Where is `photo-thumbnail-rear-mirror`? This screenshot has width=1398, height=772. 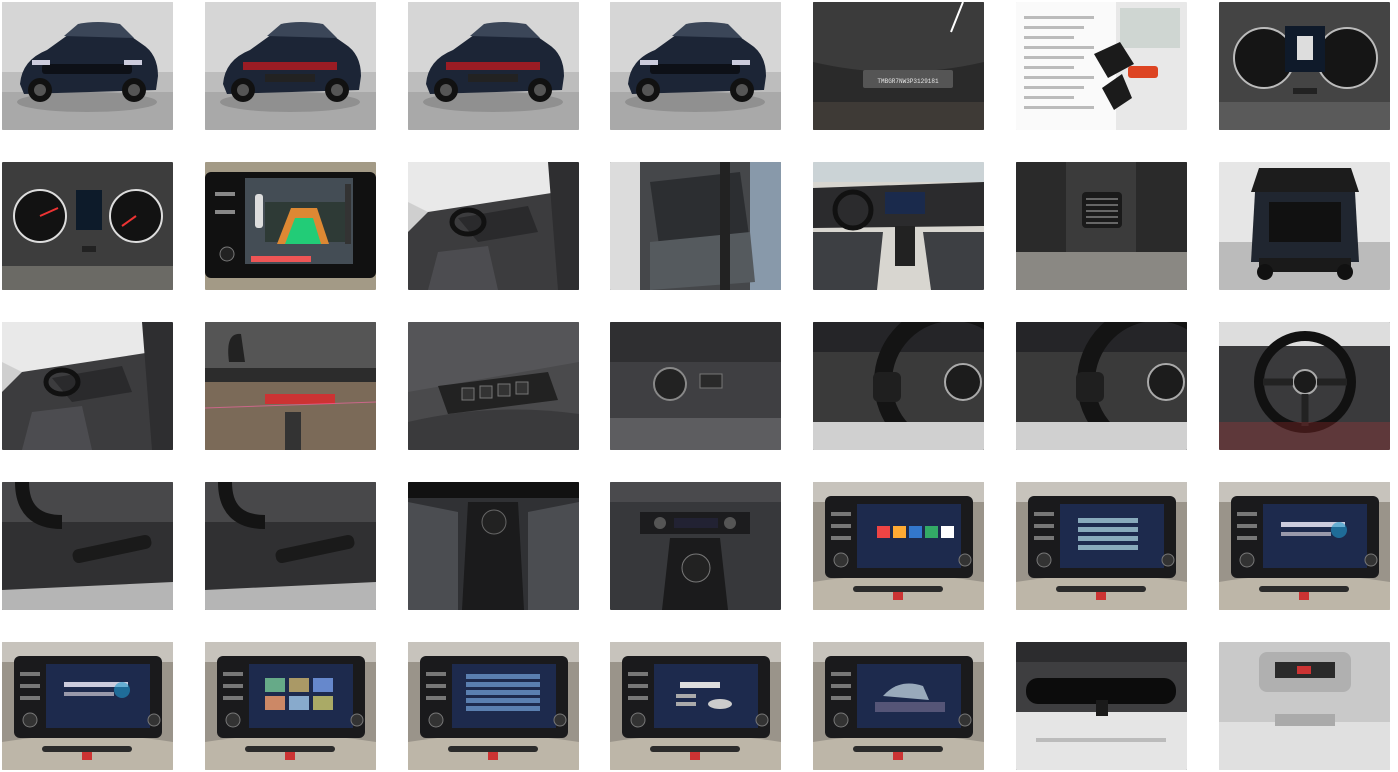
photo-thumbnail-rear-mirror is located at coordinates (1101, 706).